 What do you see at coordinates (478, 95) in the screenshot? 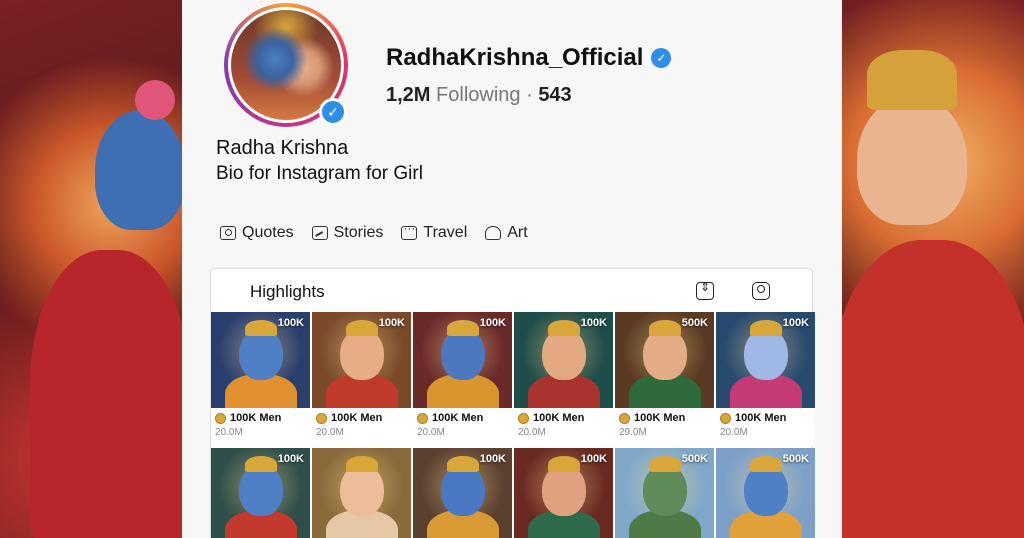
I see `following-label: Following` at bounding box center [478, 95].